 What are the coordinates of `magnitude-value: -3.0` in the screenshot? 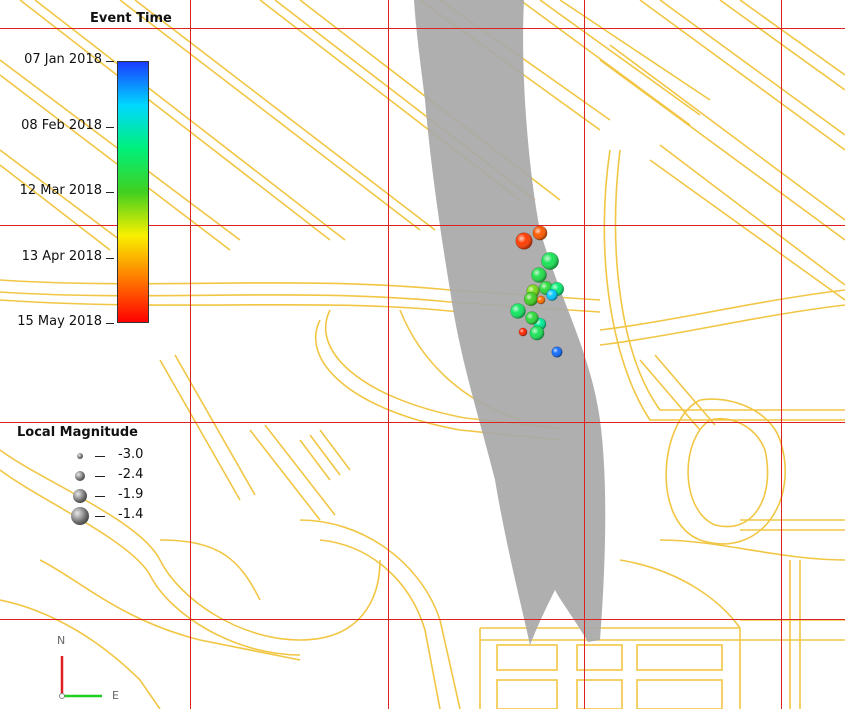 It's located at (131, 454).